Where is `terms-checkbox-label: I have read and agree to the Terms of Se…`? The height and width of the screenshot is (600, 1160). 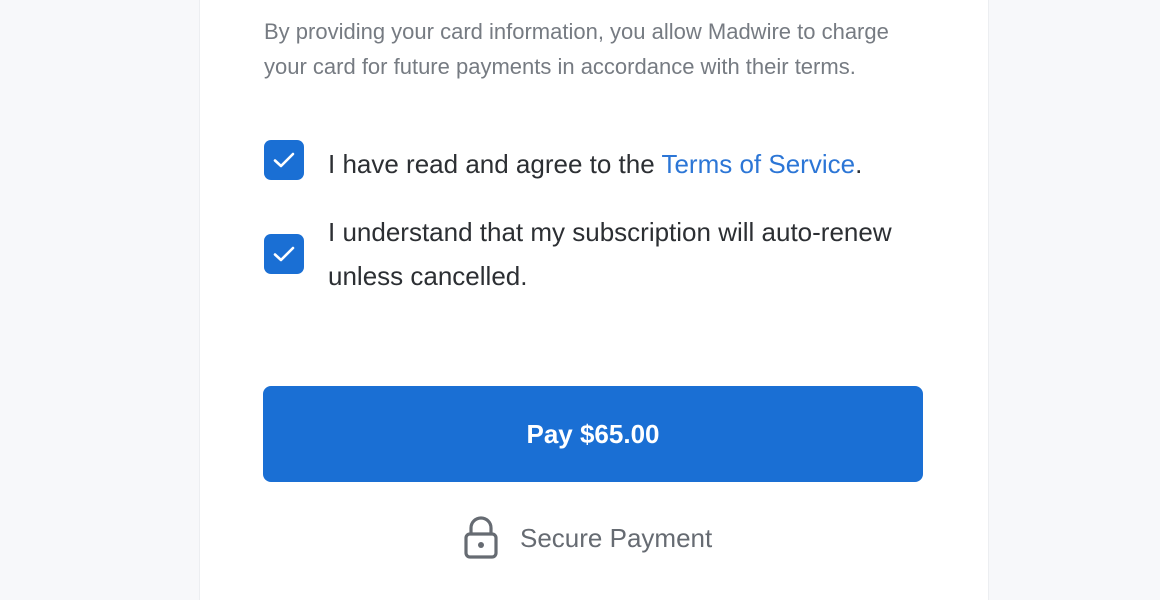 terms-checkbox-label: I have read and agree to the Terms of Se… is located at coordinates (595, 164).